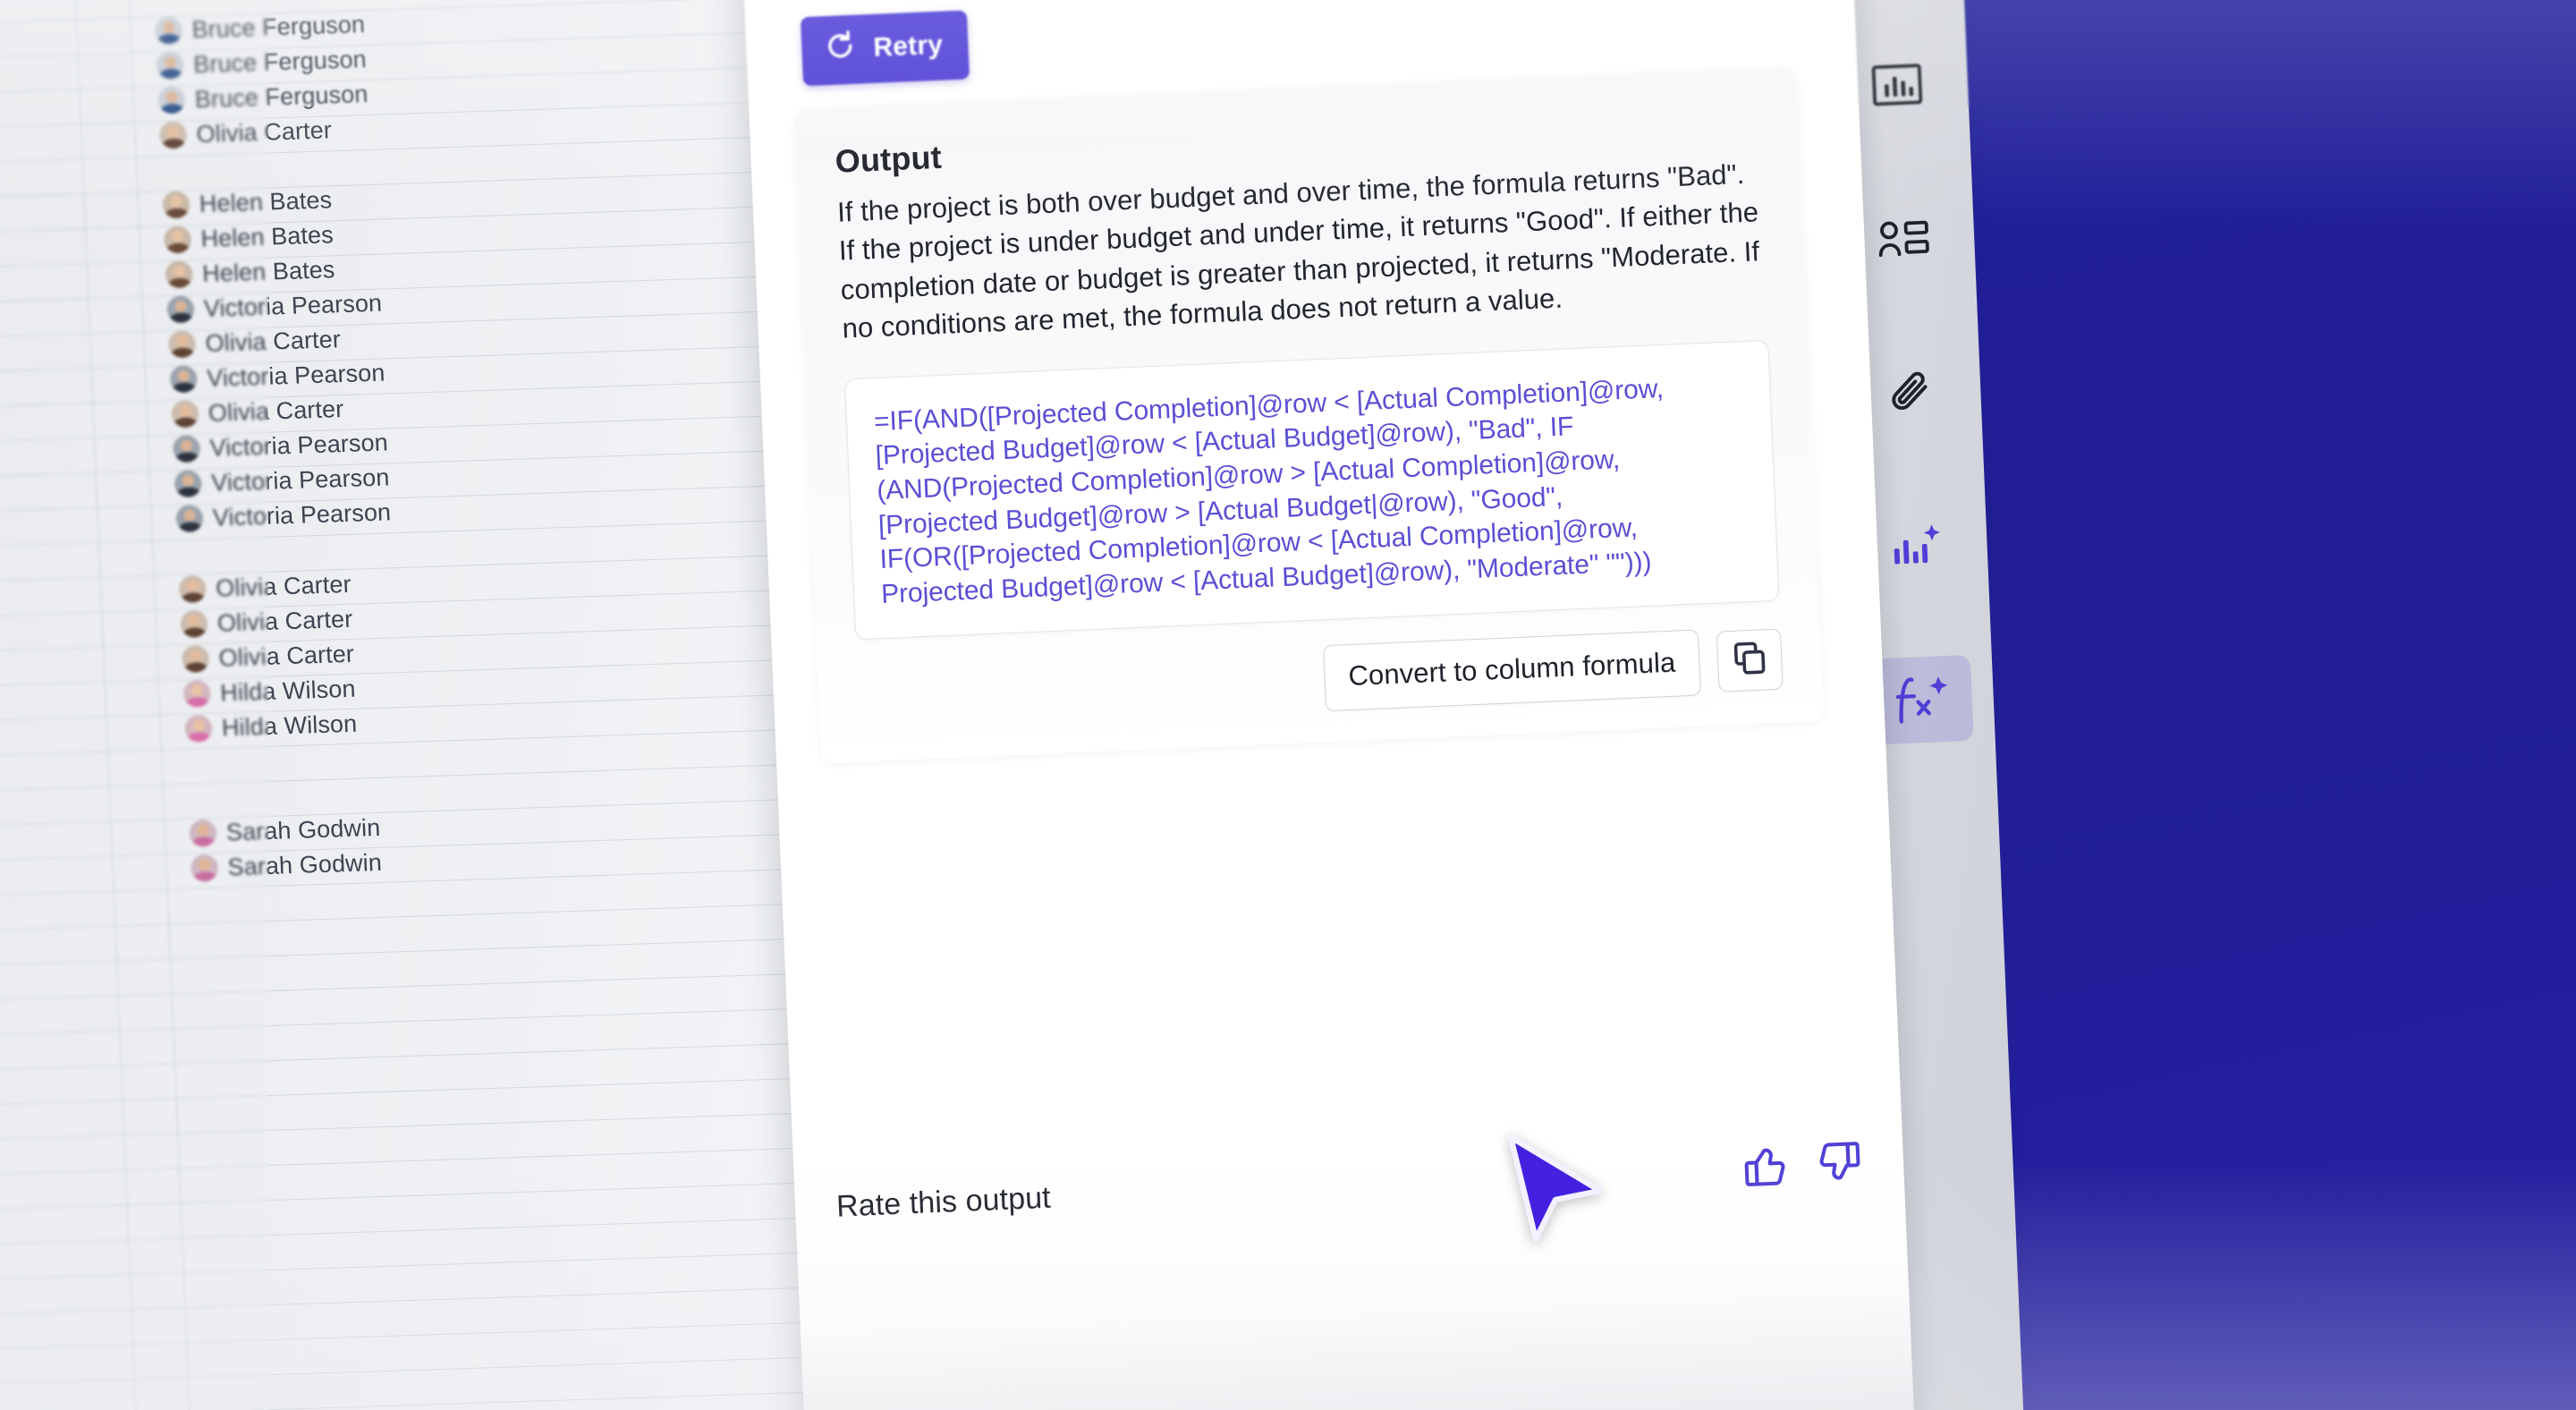  I want to click on thumbs-up-button, so click(1765, 1168).